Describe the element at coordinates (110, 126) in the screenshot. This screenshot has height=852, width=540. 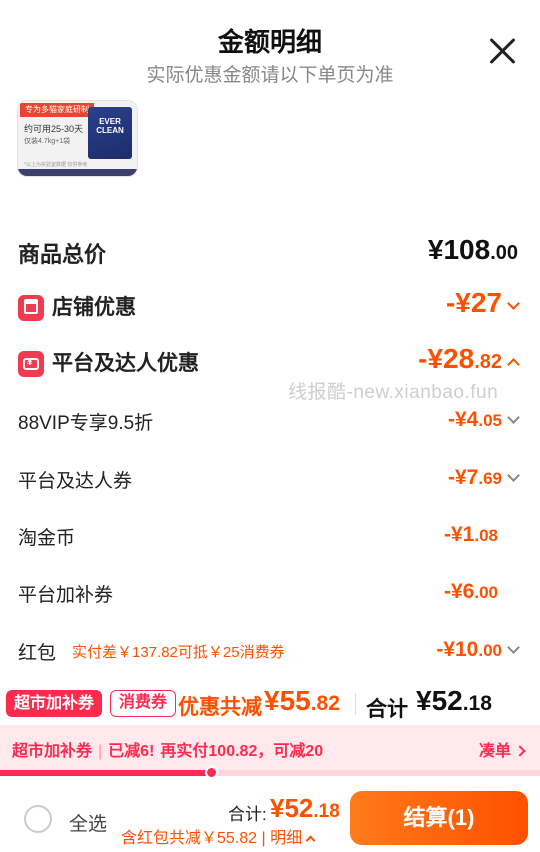
I see `product-brand: EVER CLEAN` at that location.